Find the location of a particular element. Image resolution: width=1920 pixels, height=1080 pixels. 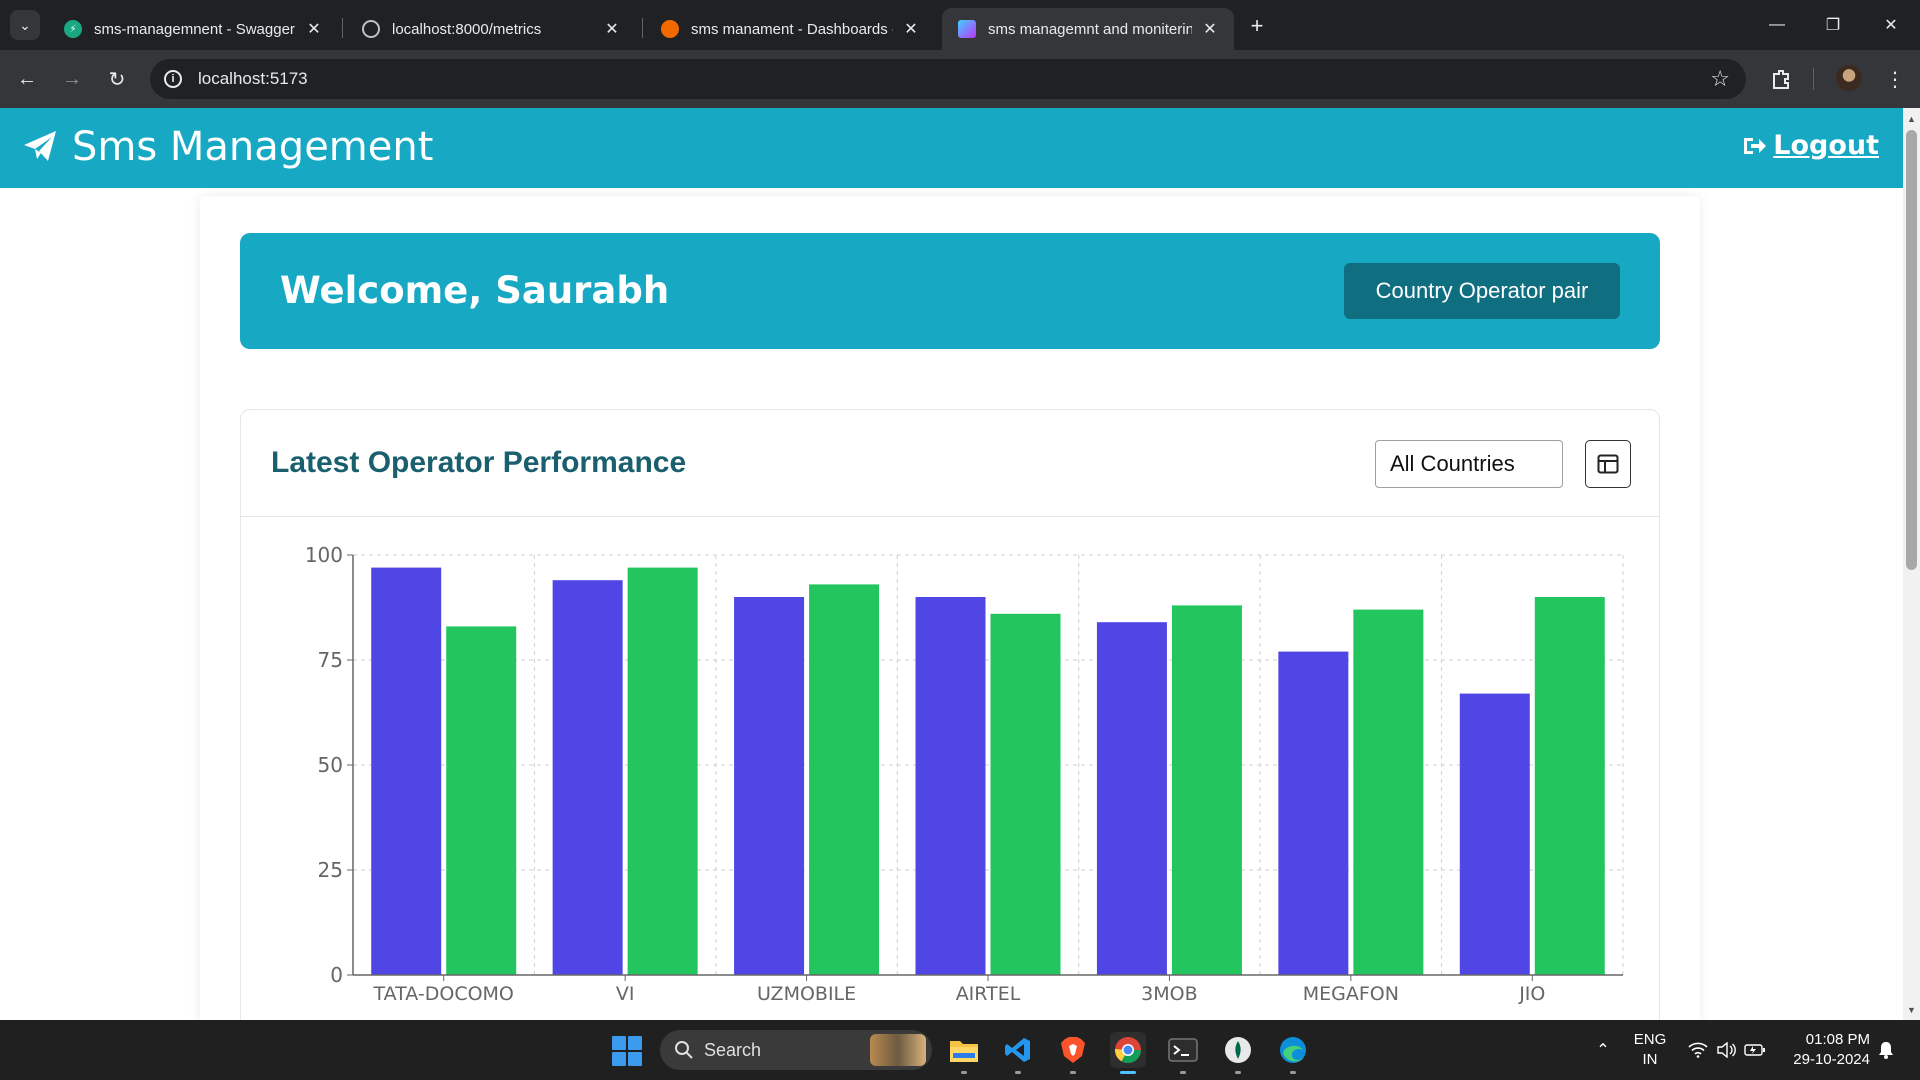

x-tick-label: JIO is located at coordinates (1531, 994).